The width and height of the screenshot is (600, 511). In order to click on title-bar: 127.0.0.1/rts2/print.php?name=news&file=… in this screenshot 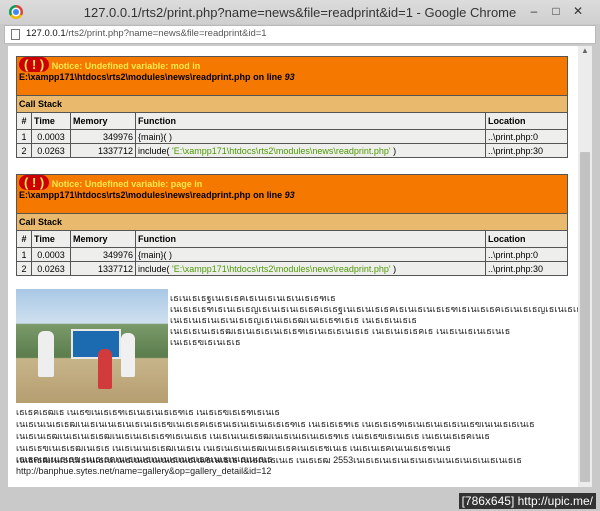, I will do `click(300, 12)`.